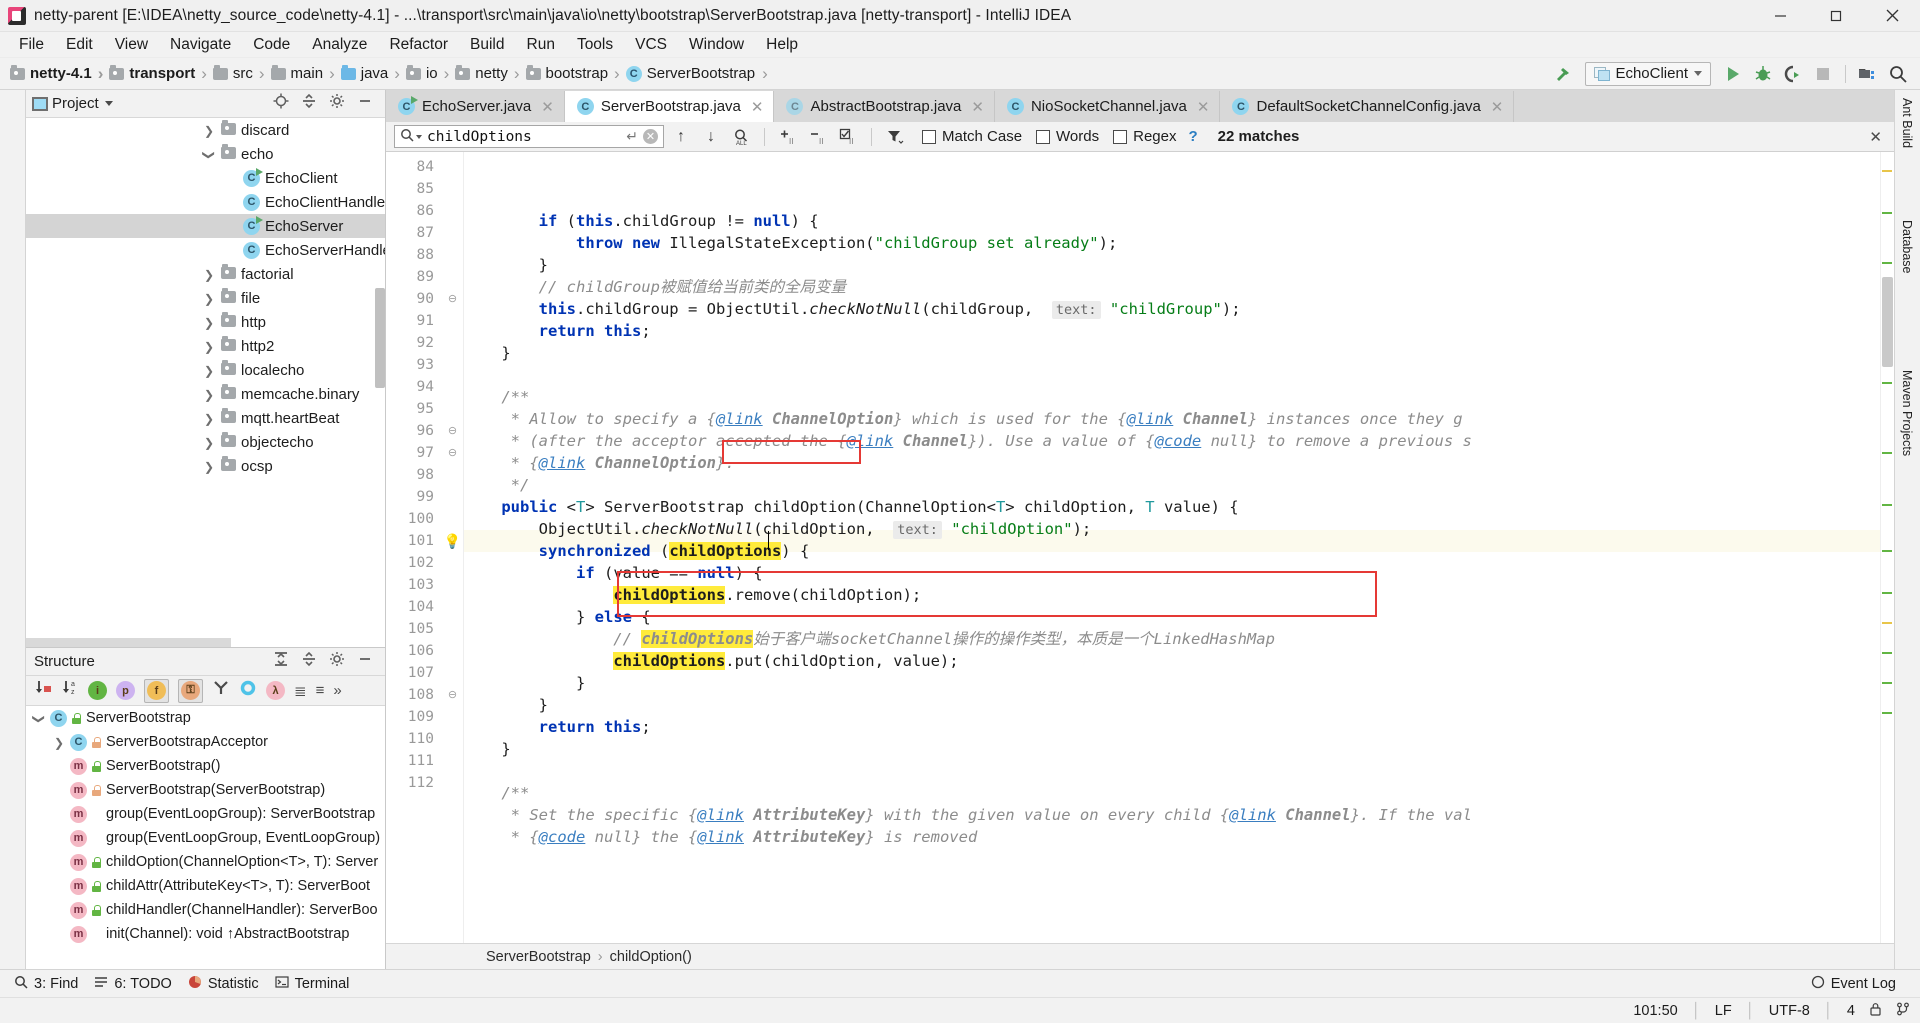  I want to click on group-methods-icon, so click(221, 690).